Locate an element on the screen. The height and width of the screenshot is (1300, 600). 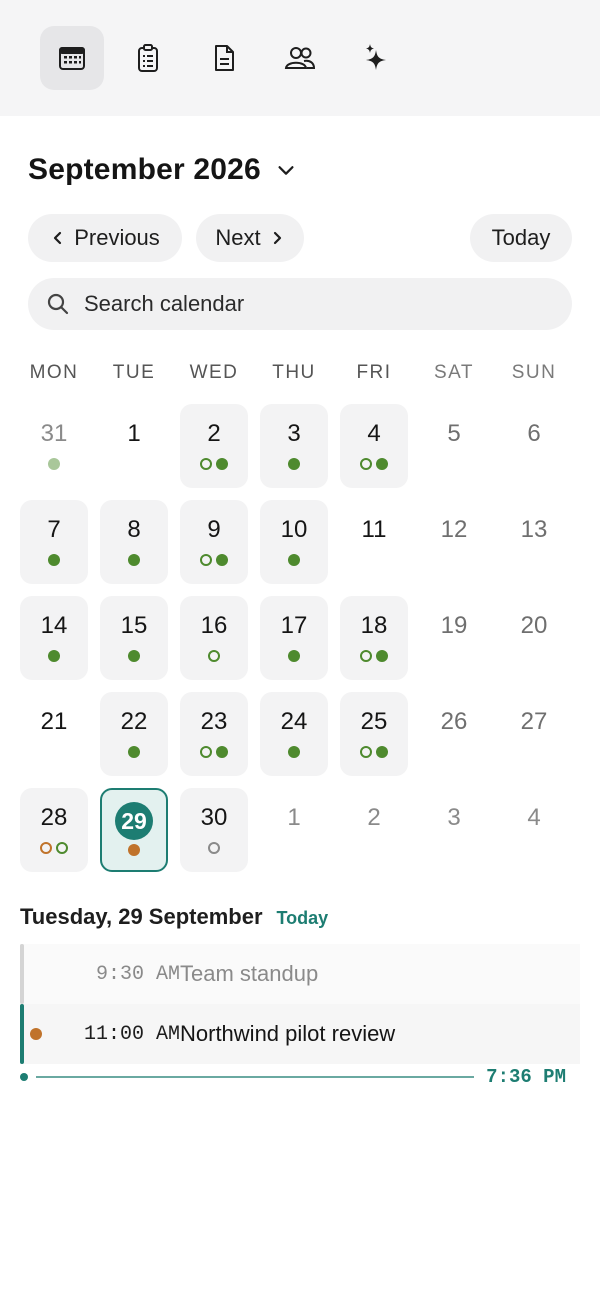
weekday-tue: TUE is located at coordinates (134, 372).